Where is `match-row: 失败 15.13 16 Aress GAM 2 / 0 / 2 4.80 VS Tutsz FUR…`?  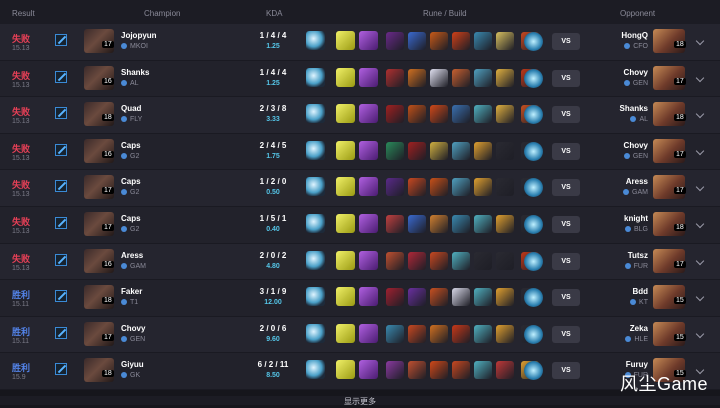
match-row: 失败 15.13 16 Aress GAM 2 / 0 / 2 4.80 VS Tutsz FUR… is located at coordinates (360, 262).